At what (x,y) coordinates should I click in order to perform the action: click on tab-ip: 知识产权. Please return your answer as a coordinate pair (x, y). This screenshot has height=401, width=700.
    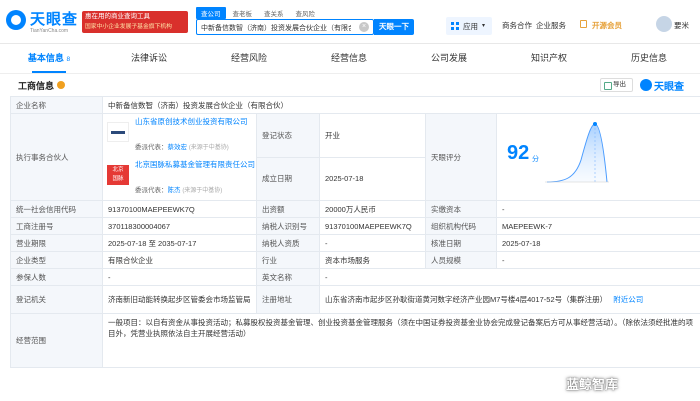
    Looking at the image, I should click on (549, 59).